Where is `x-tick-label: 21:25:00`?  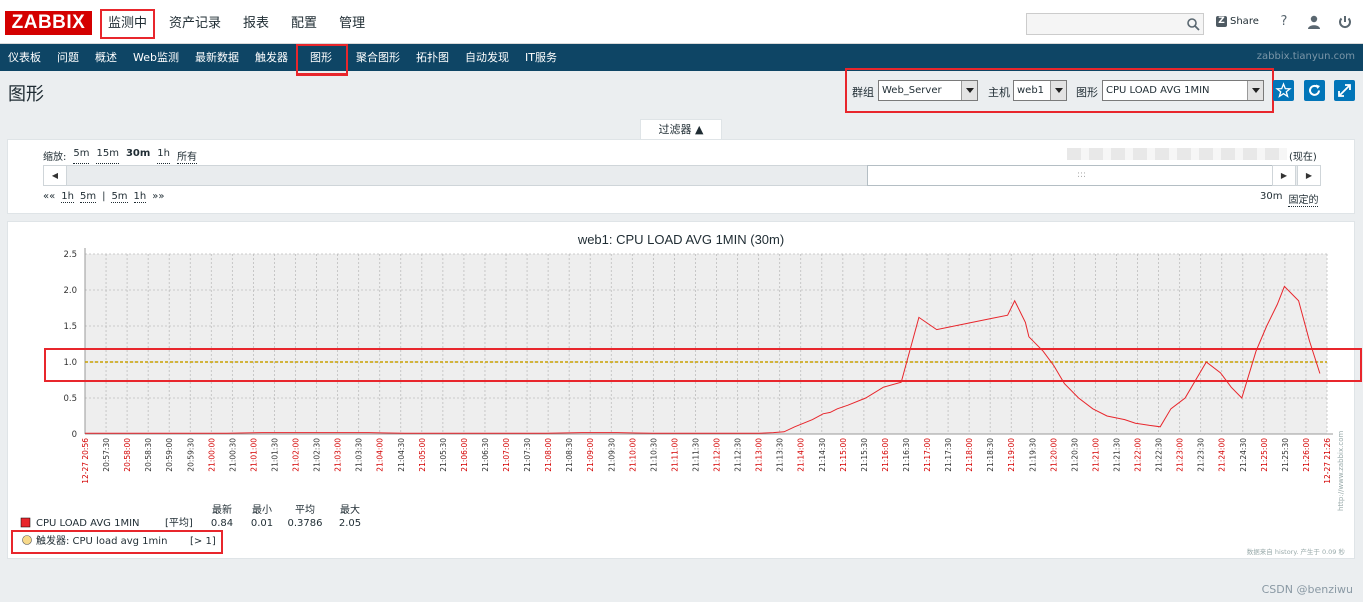
x-tick-label: 21:25:00 is located at coordinates (1264, 455).